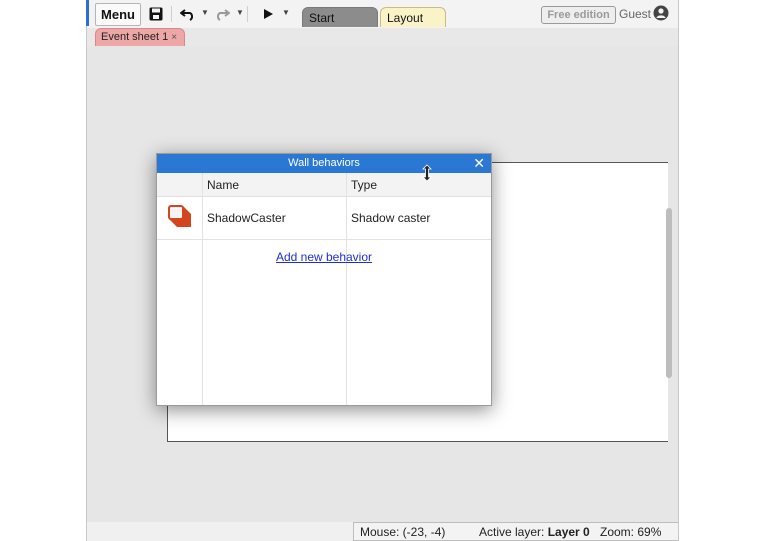  I want to click on close-icon: ×, so click(174, 37).